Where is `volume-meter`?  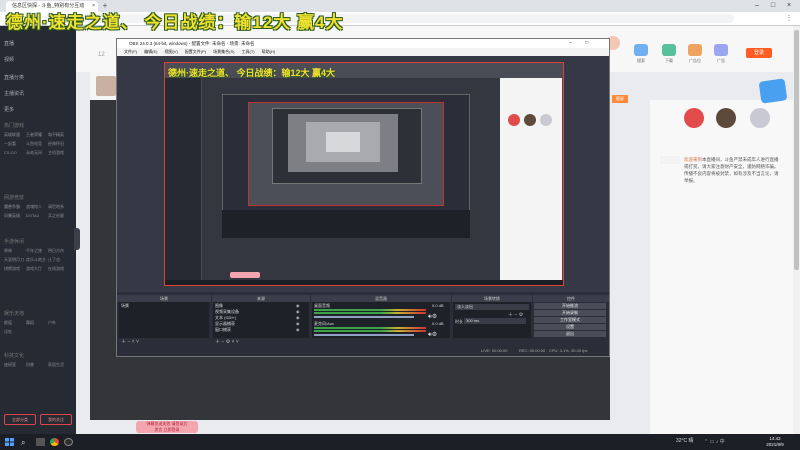 volume-meter is located at coordinates (370, 313).